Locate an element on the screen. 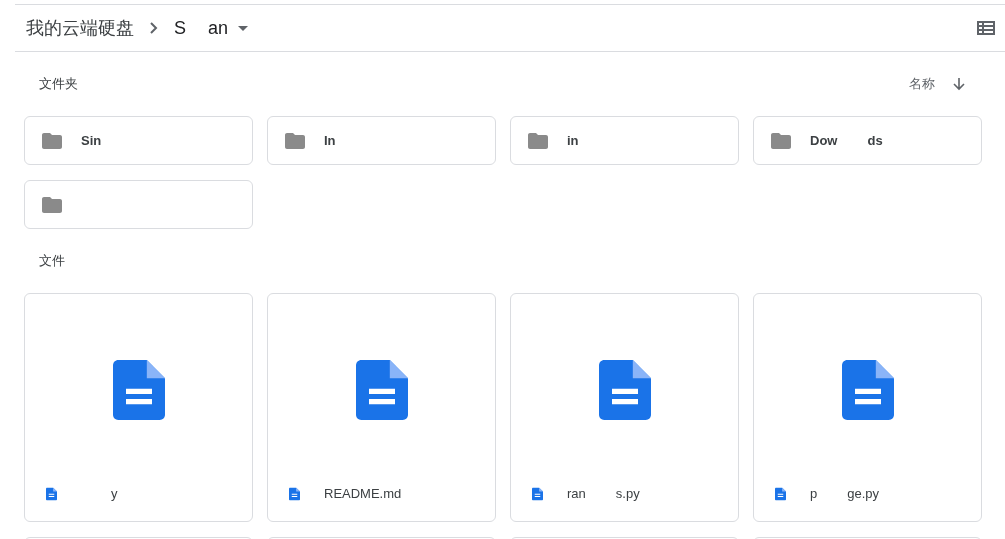 The height and width of the screenshot is (539, 1005). file-card: ran s.py is located at coordinates (624, 407).